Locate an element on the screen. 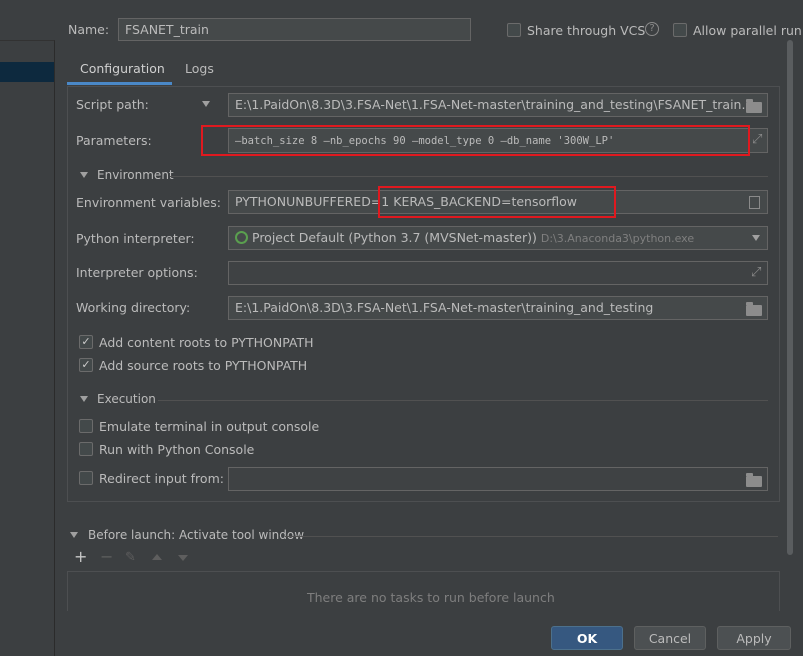  tab-logs-label: Logs is located at coordinates (199, 68).